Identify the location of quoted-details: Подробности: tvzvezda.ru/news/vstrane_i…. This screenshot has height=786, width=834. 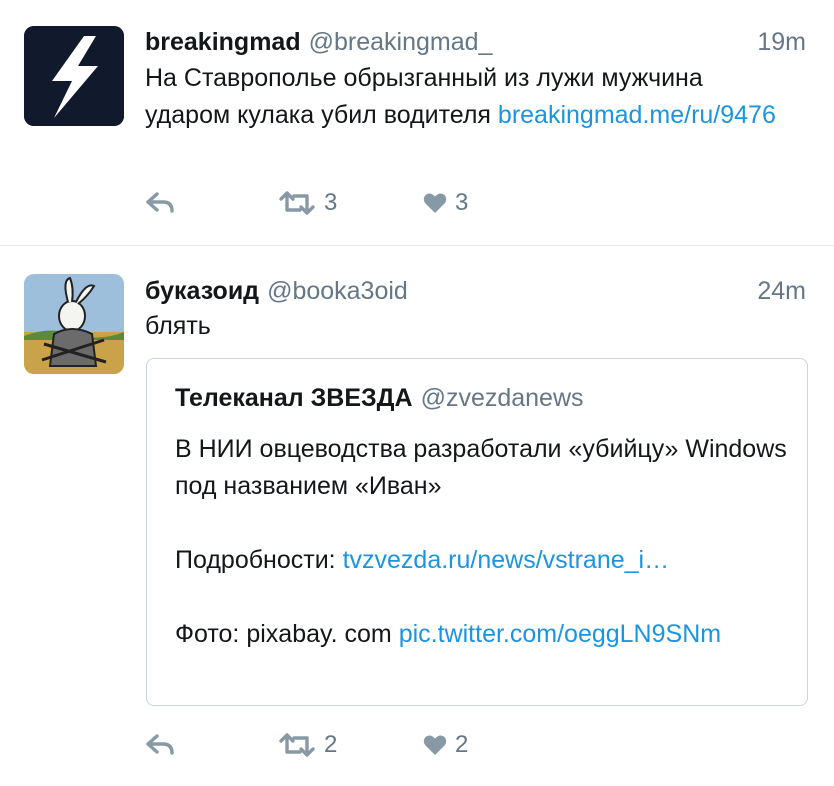
(481, 560).